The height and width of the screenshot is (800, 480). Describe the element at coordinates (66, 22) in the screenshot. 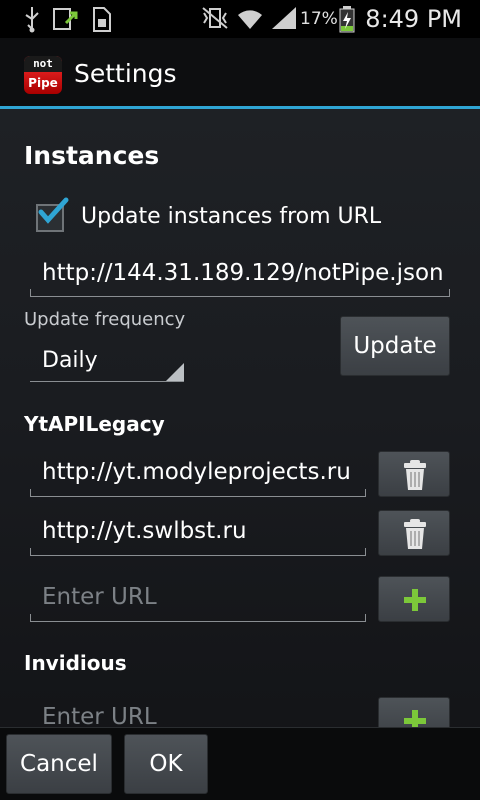

I see `download-icon` at that location.